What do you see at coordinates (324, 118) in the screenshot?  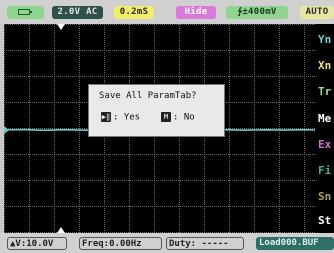 I see `menu-item-me: Me` at bounding box center [324, 118].